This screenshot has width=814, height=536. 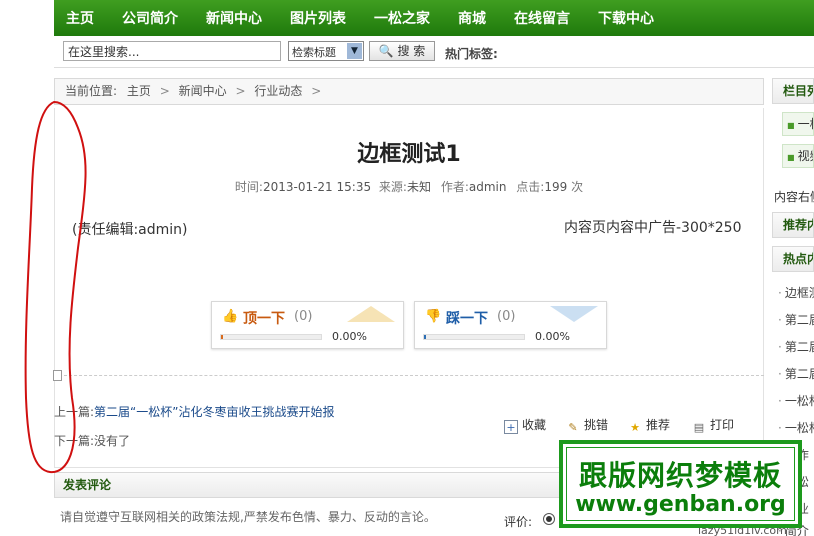 What do you see at coordinates (230, 316) in the screenshot?
I see `thumbs-up-icon: 👍` at bounding box center [230, 316].